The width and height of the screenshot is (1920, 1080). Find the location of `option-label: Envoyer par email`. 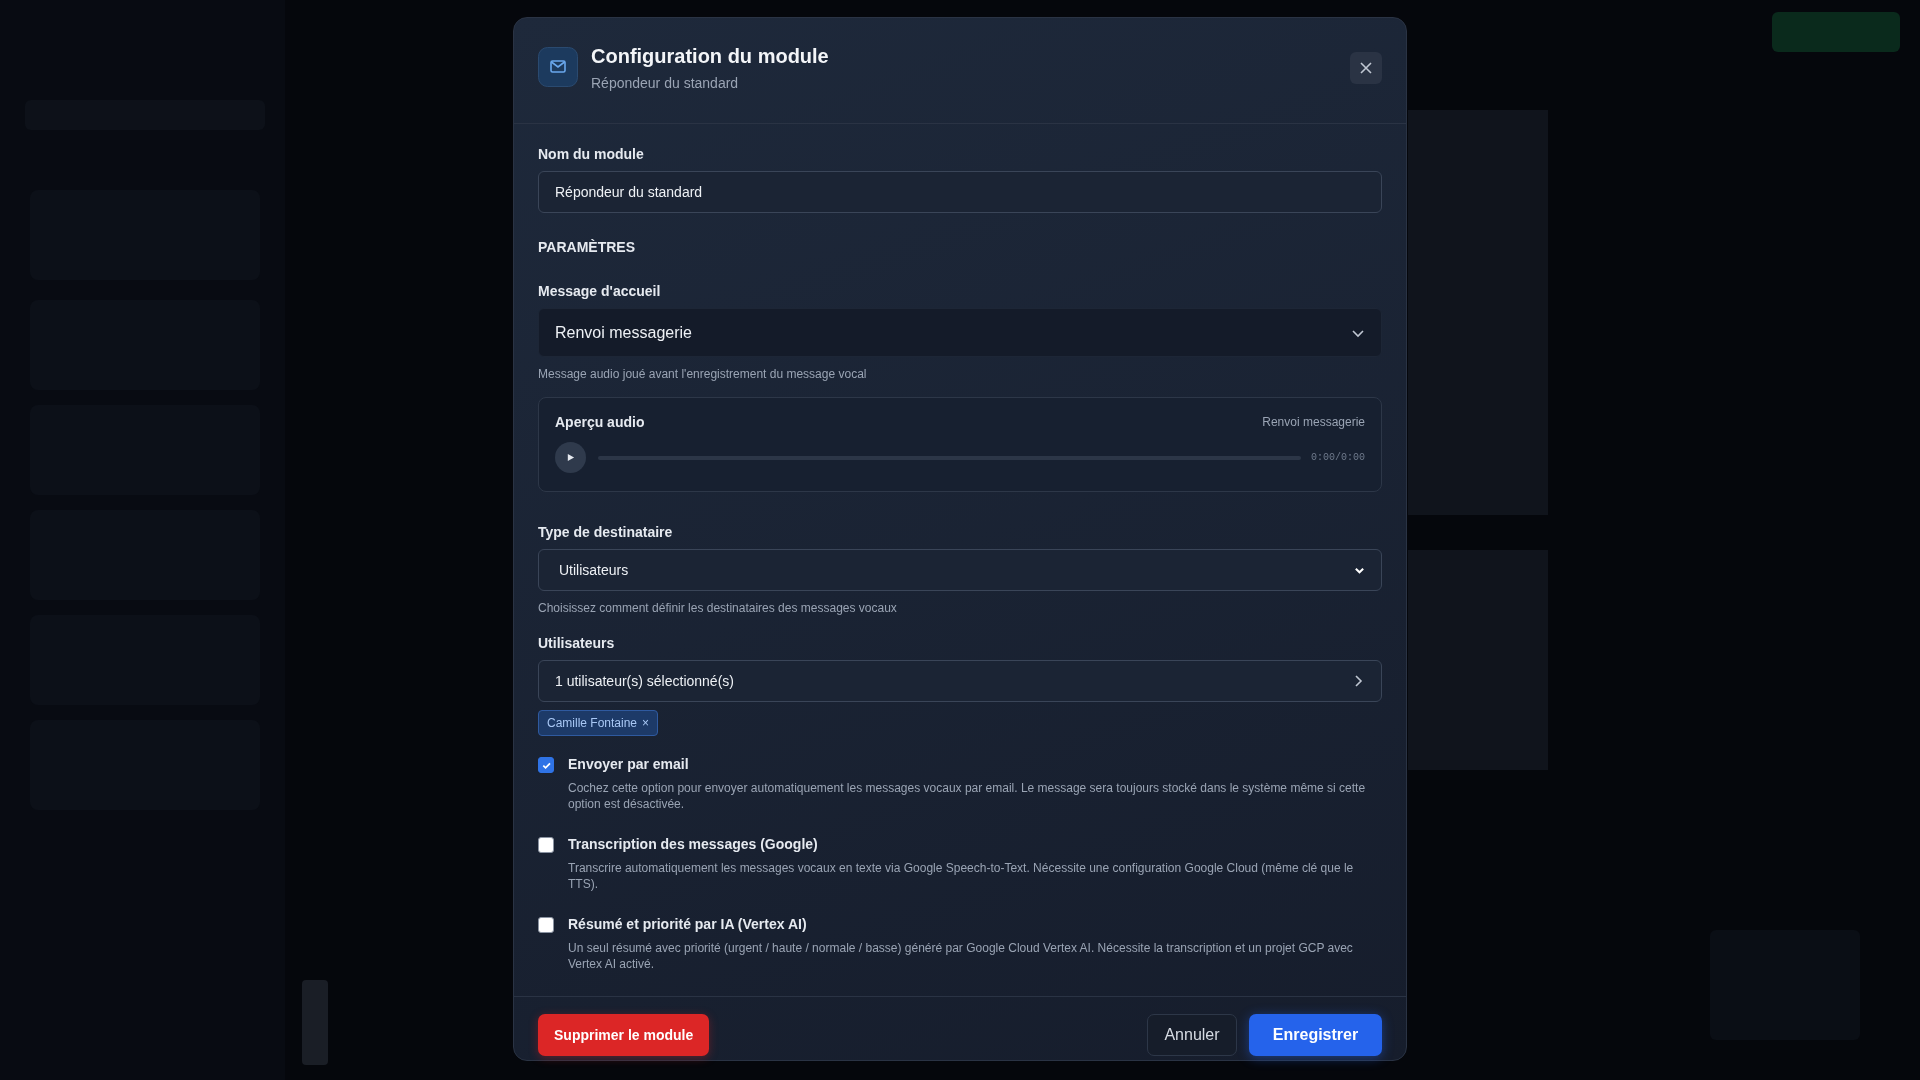

option-label: Envoyer par email is located at coordinates (629, 764).